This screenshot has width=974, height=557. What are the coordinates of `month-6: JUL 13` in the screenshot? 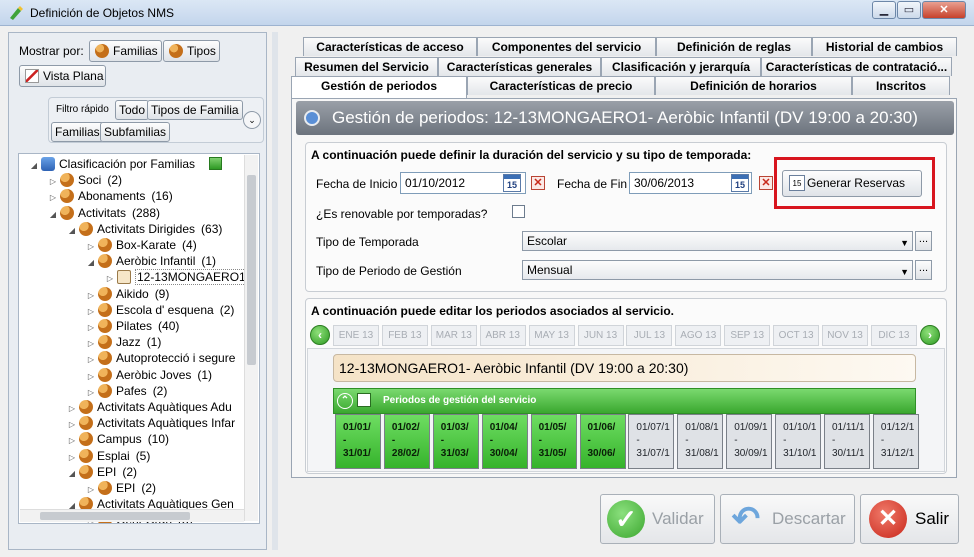 It's located at (649, 335).